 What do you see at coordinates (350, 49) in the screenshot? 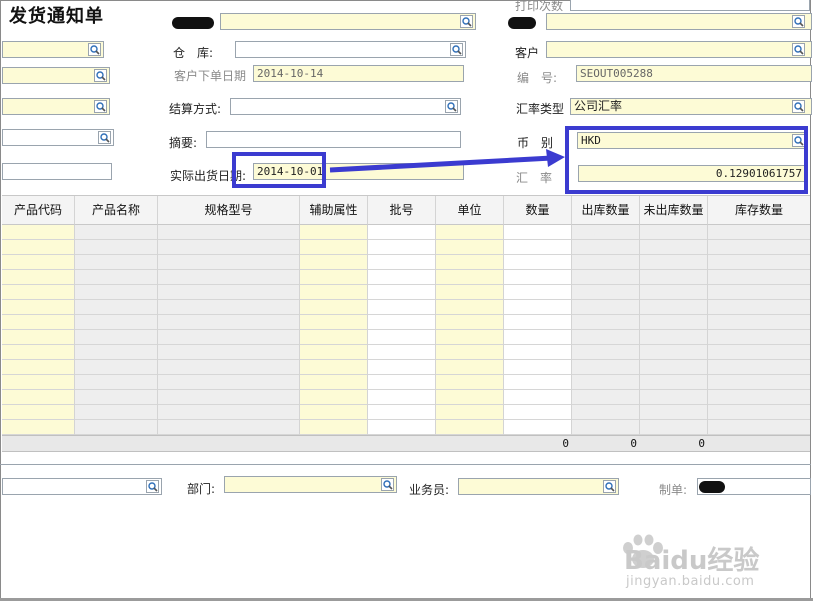
I see `warehouse-field` at bounding box center [350, 49].